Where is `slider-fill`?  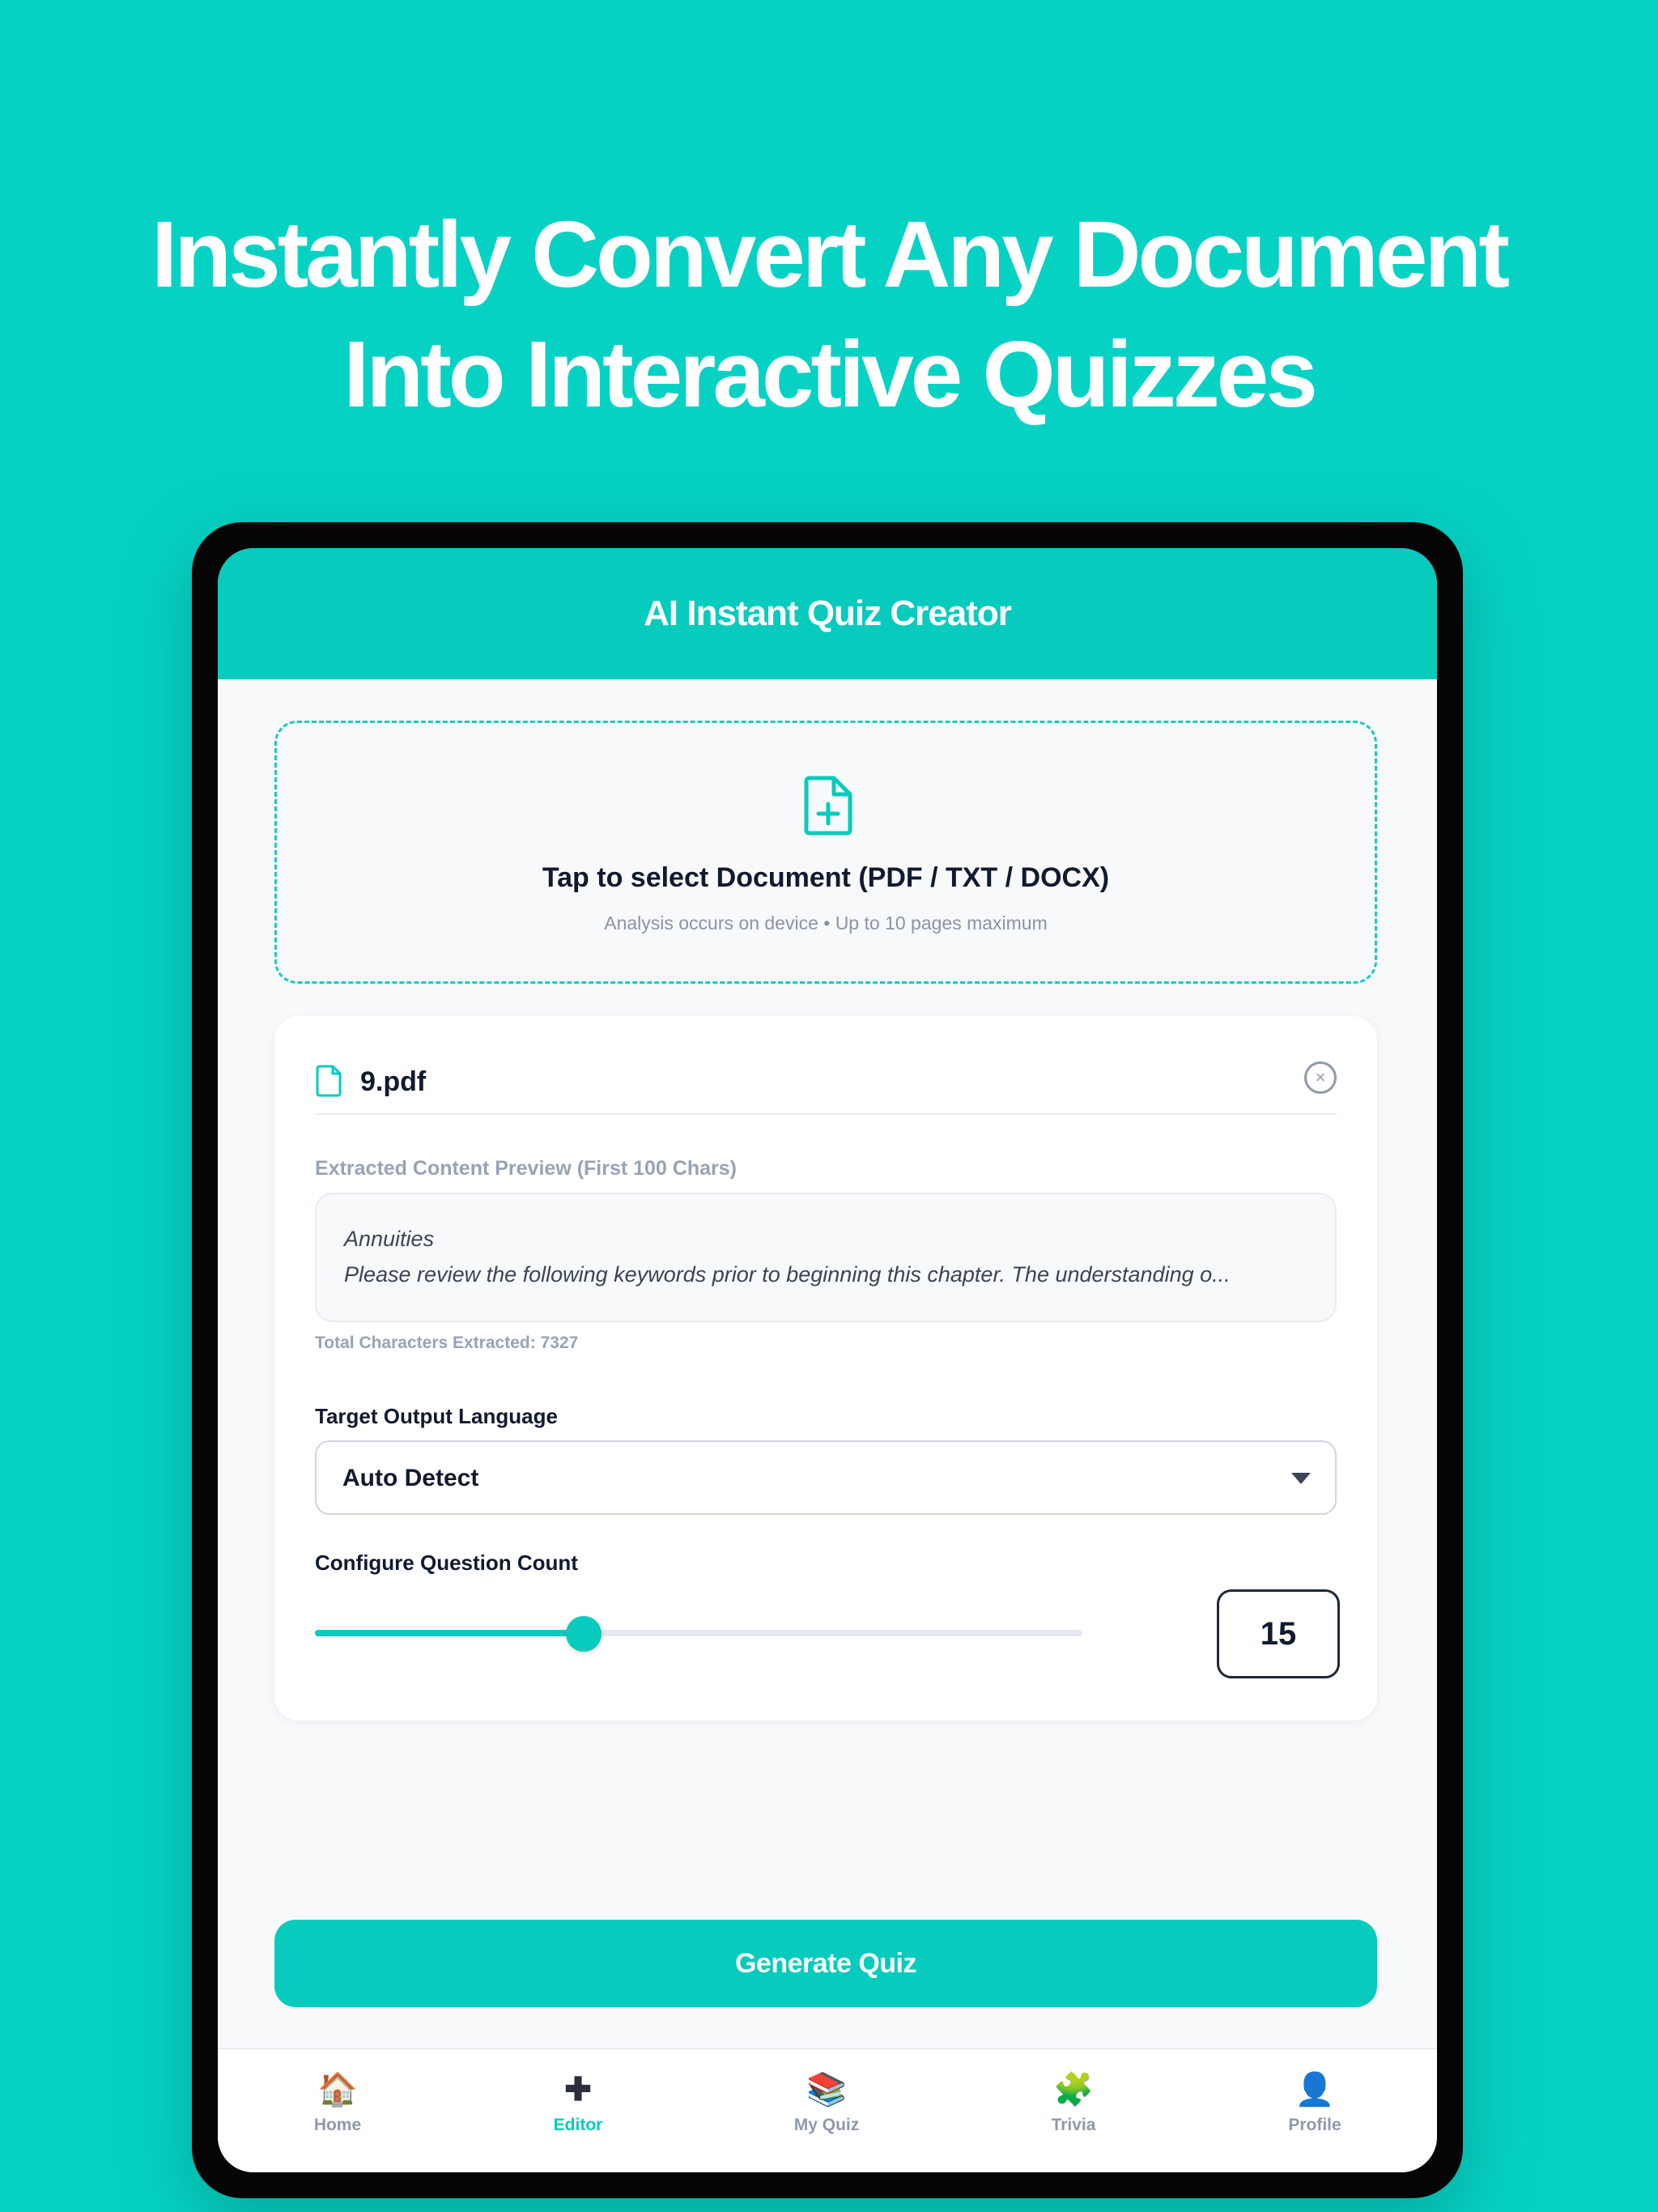
slider-fill is located at coordinates (449, 1633).